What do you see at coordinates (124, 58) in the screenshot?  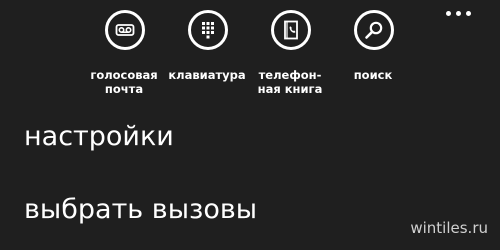 I see `voicemail-button: голосовая почта` at bounding box center [124, 58].